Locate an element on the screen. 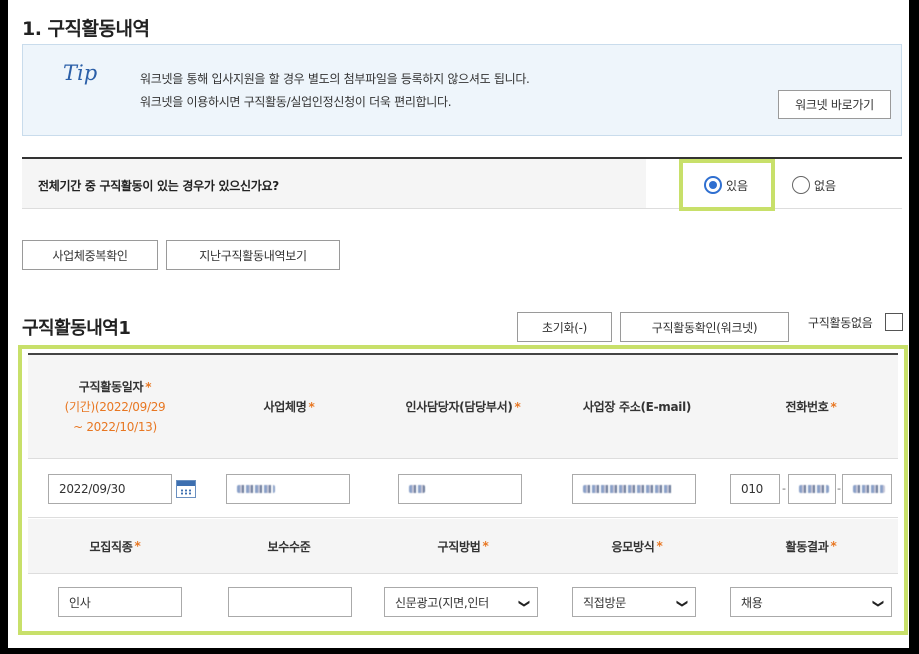 This screenshot has width=919, height=654. header-phone: 전화번호 * is located at coordinates (811, 407).